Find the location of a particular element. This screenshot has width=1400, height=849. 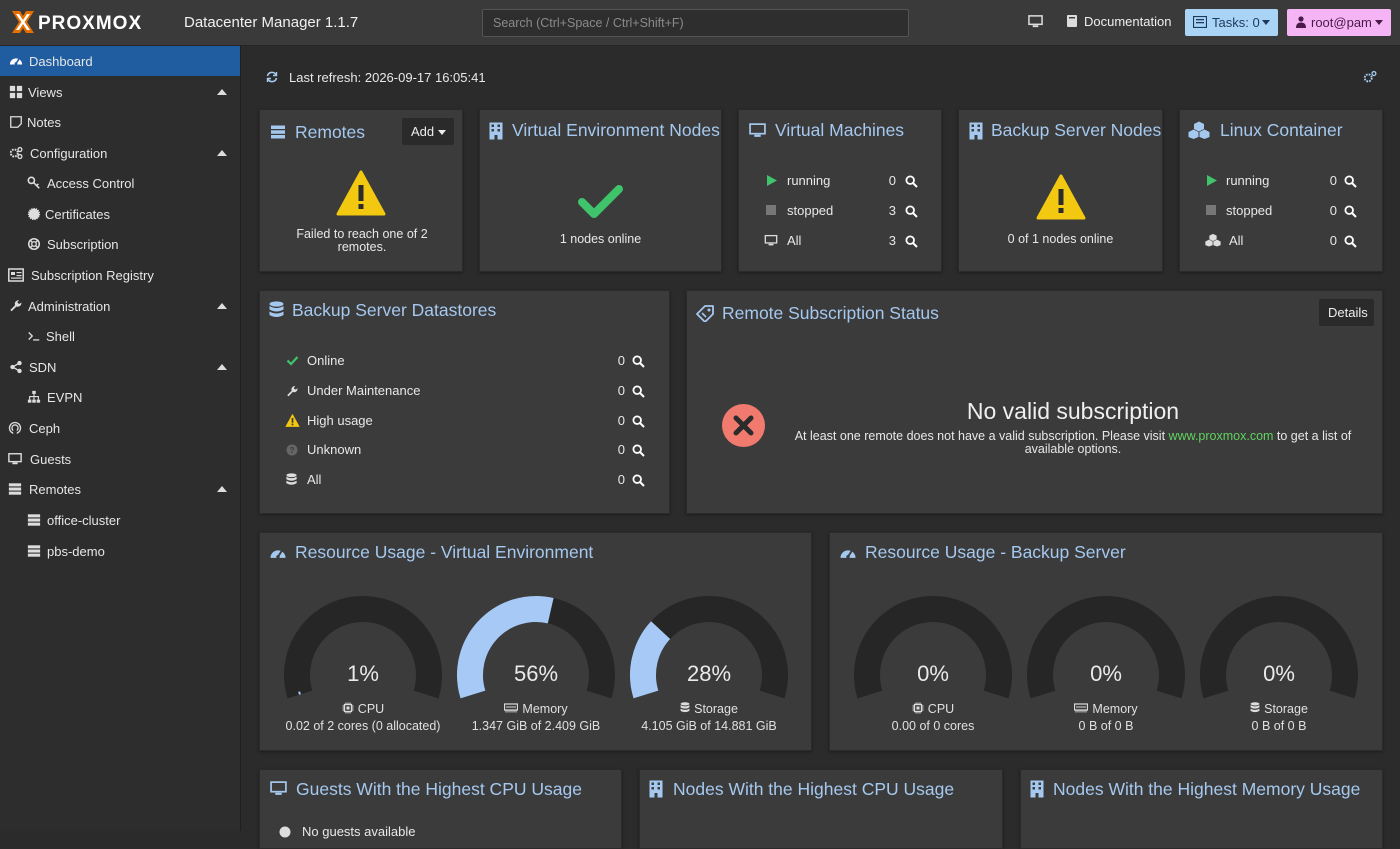

sidebar-item-ceph: Ceph is located at coordinates (120, 428).